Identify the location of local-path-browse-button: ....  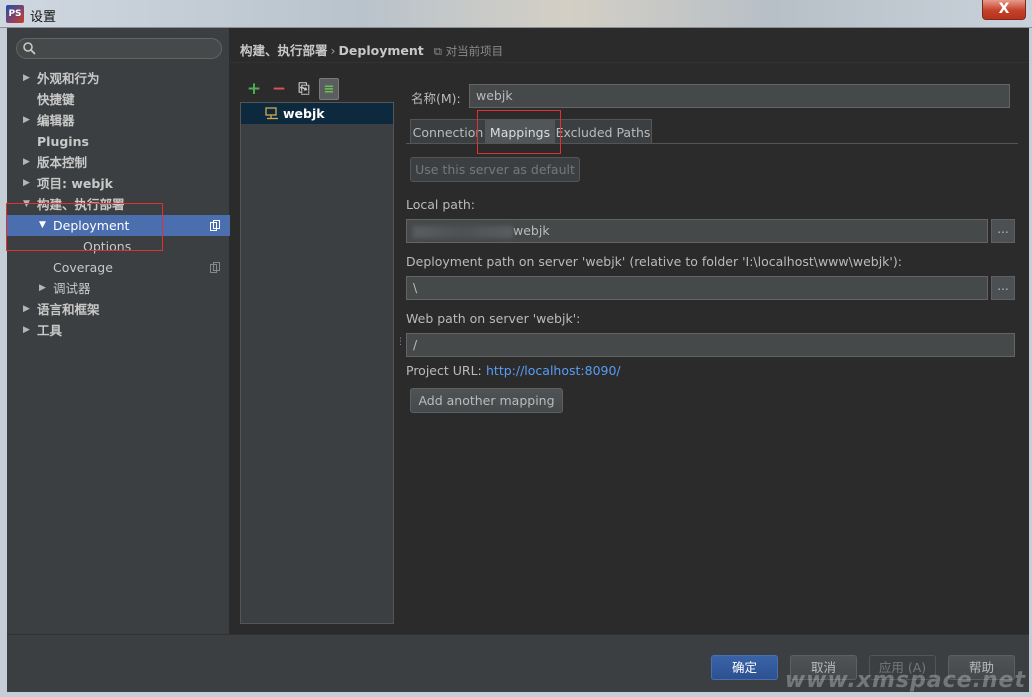
(1003, 231).